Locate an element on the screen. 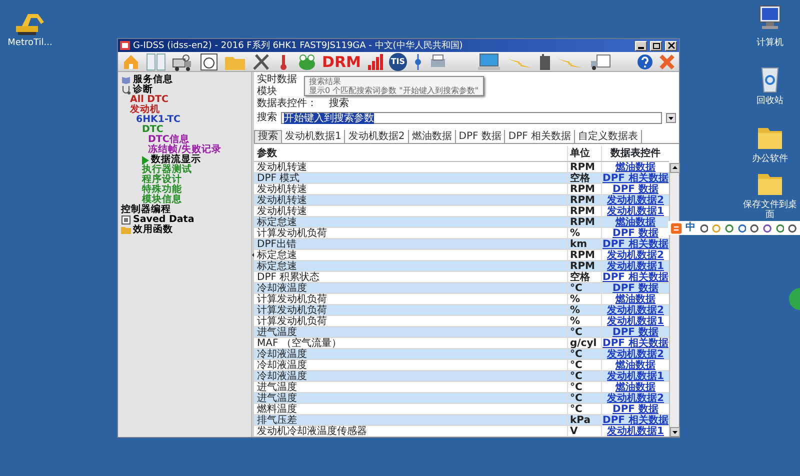 The image size is (800, 476). minimize-button is located at coordinates (641, 45).